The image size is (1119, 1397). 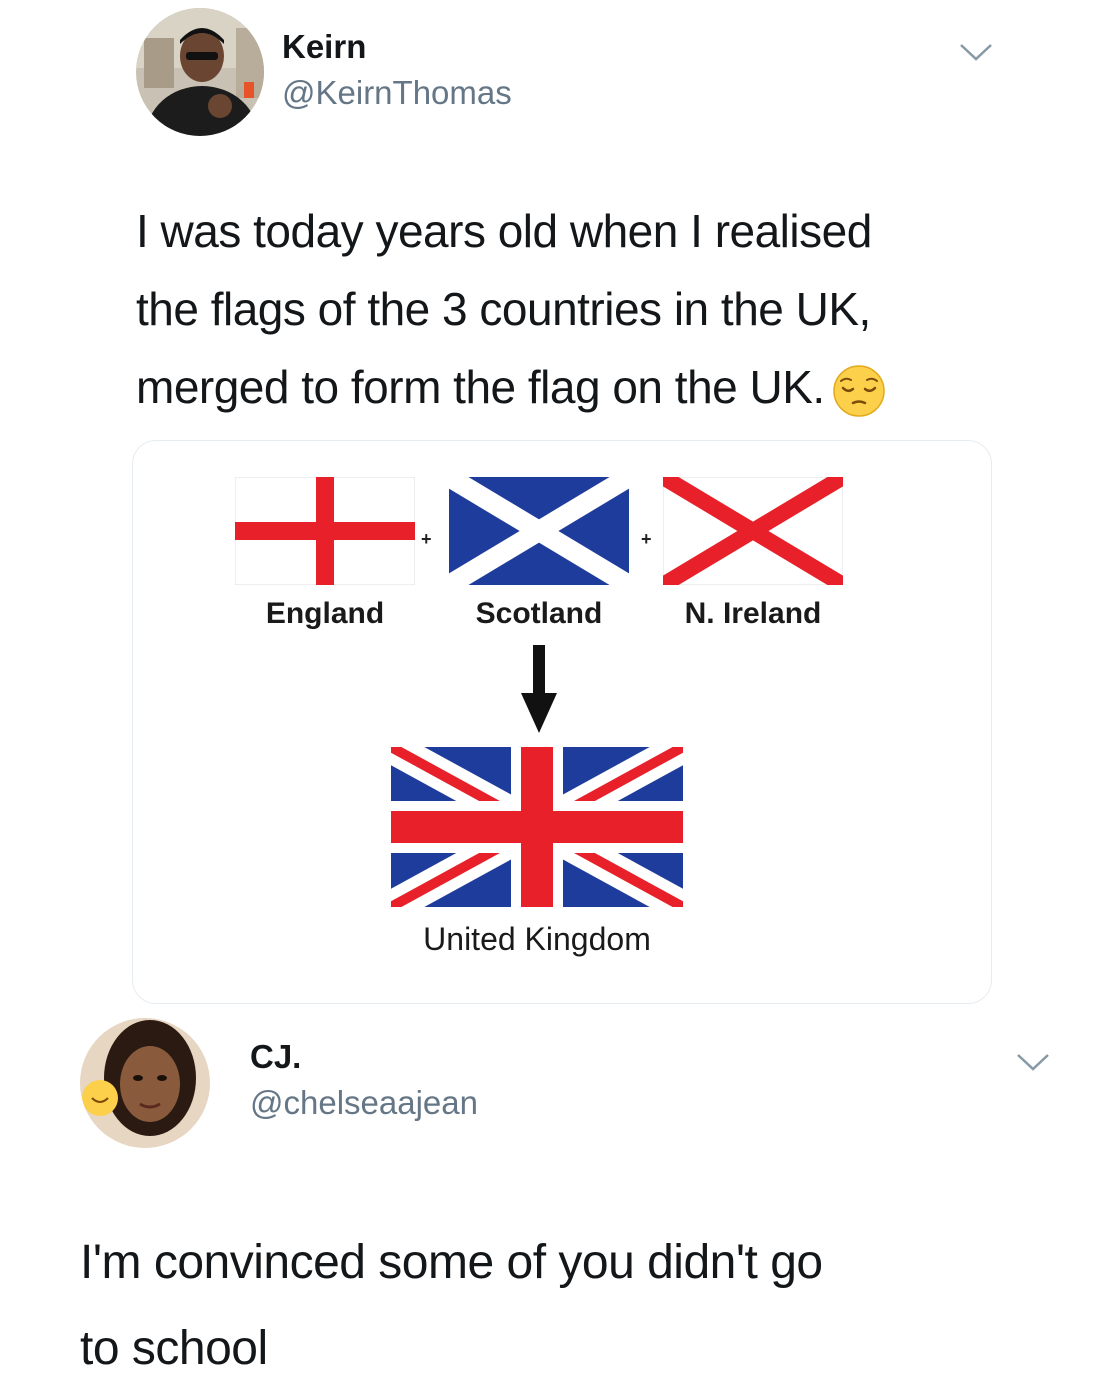 What do you see at coordinates (397, 93) in the screenshot?
I see `handle: @KeirnThomas` at bounding box center [397, 93].